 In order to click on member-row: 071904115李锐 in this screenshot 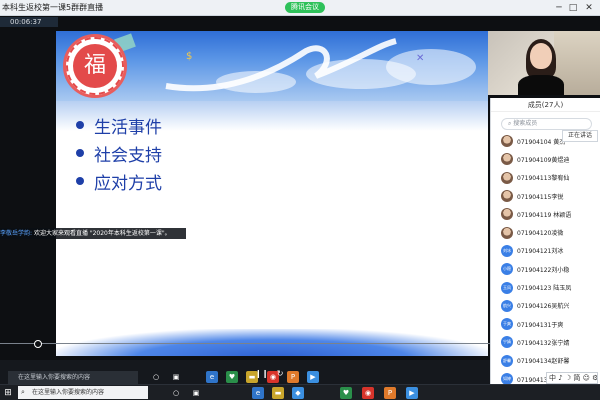, I will do `click(545, 196)`.